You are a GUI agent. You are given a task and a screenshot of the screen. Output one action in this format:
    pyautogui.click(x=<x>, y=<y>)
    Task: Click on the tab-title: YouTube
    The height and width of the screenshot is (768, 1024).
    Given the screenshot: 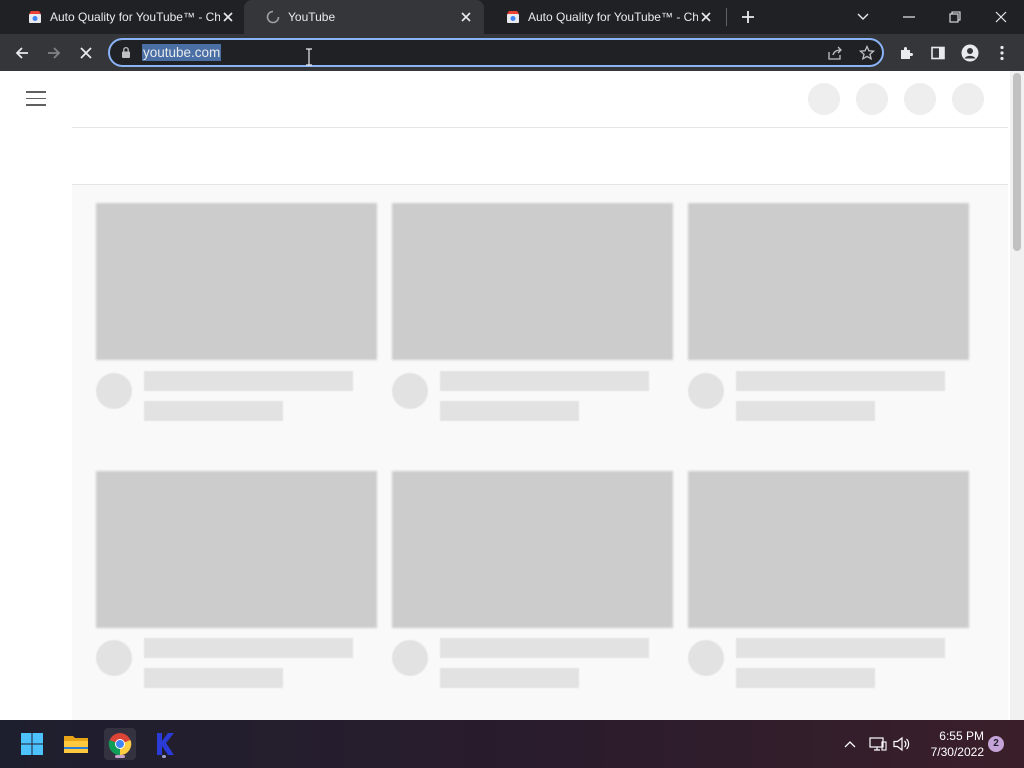 What is the action you would take?
    pyautogui.click(x=312, y=17)
    